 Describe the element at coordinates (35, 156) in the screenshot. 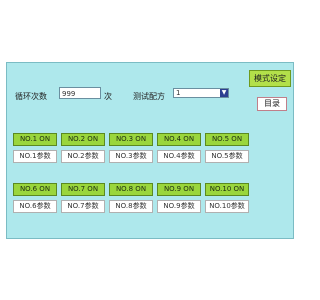

I see `channel-param-button: NO.1参数` at that location.